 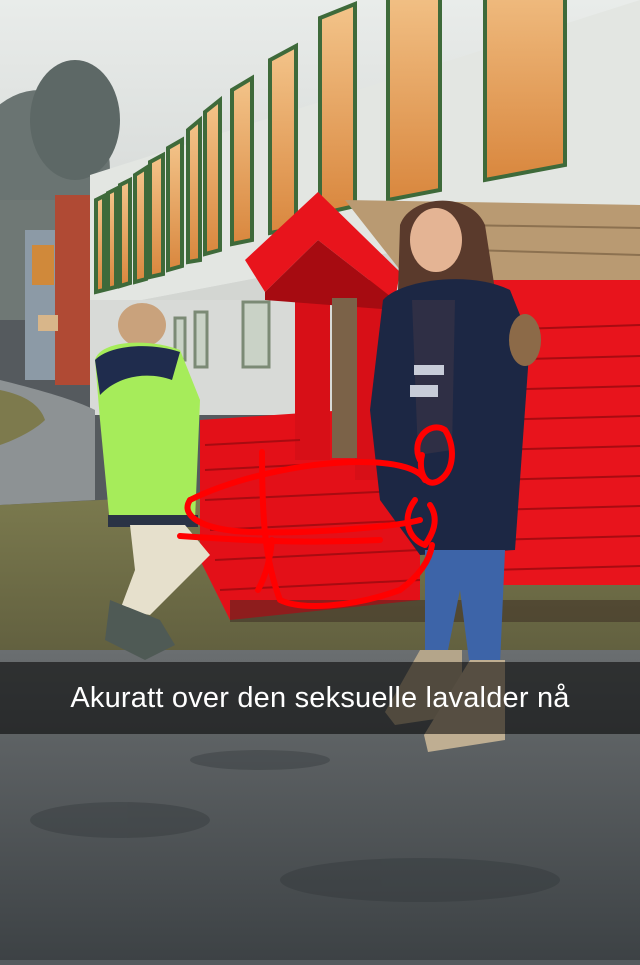 I want to click on snap-caption-bar: Akuratt over den seksuelle lavalder nå, so click(x=320, y=698).